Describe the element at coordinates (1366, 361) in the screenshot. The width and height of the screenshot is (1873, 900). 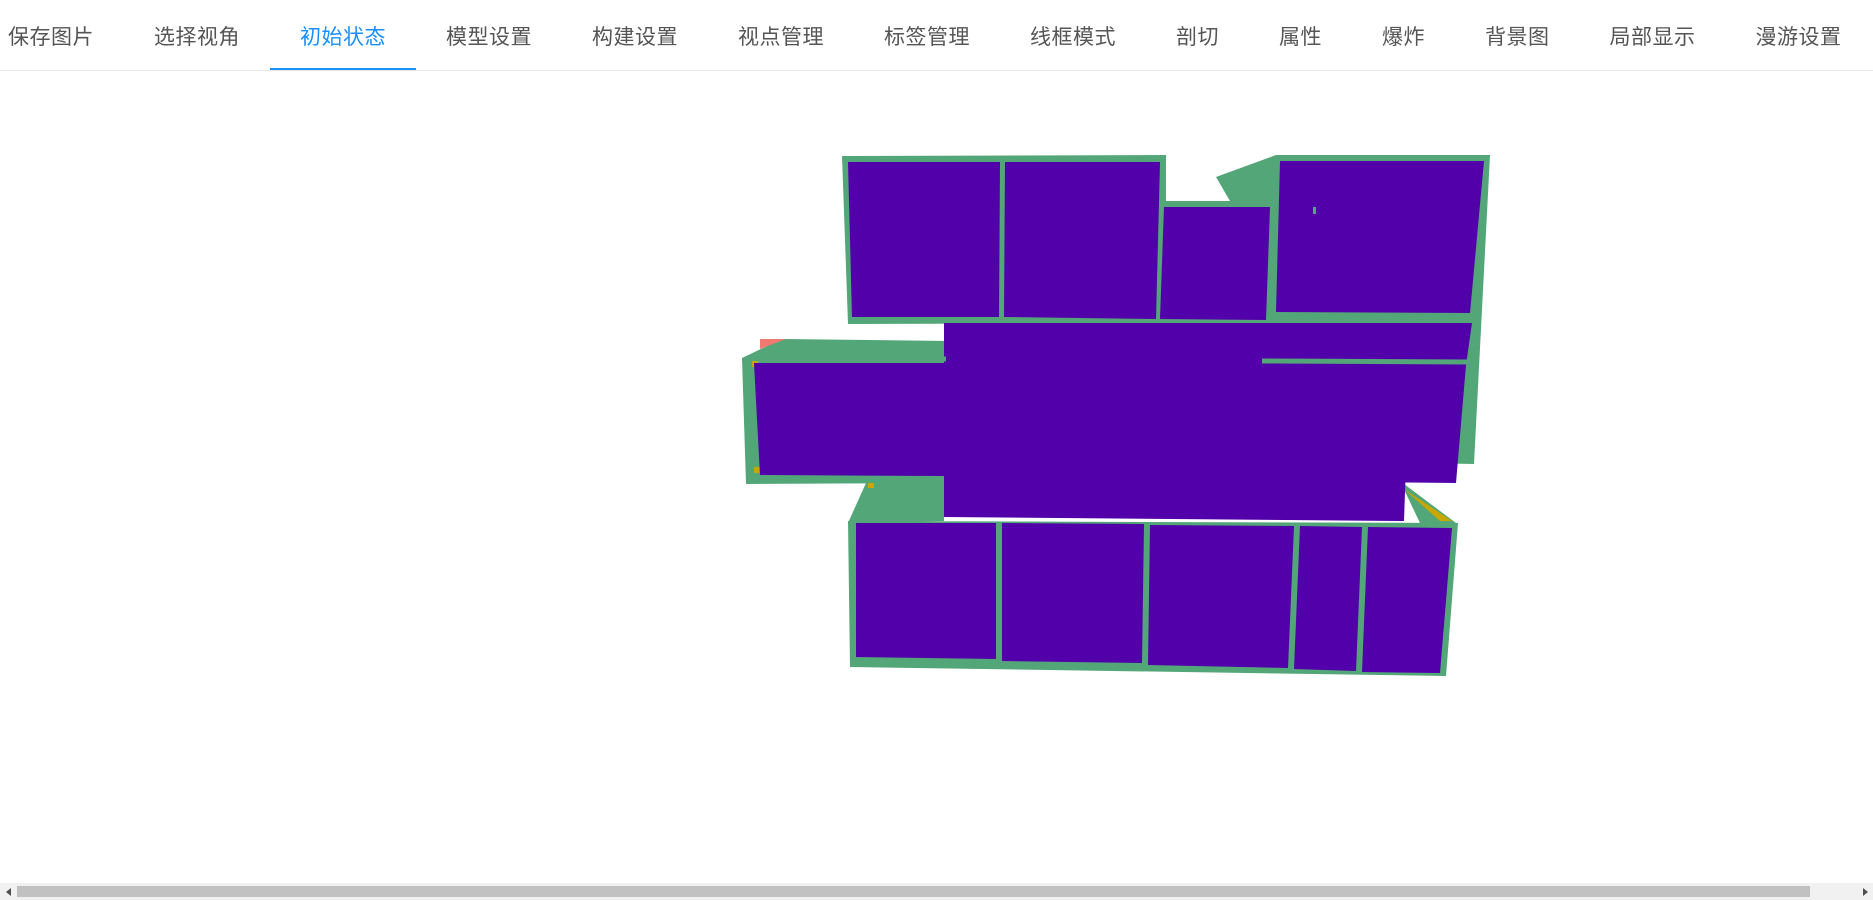
I see `divider-corridor-right` at that location.